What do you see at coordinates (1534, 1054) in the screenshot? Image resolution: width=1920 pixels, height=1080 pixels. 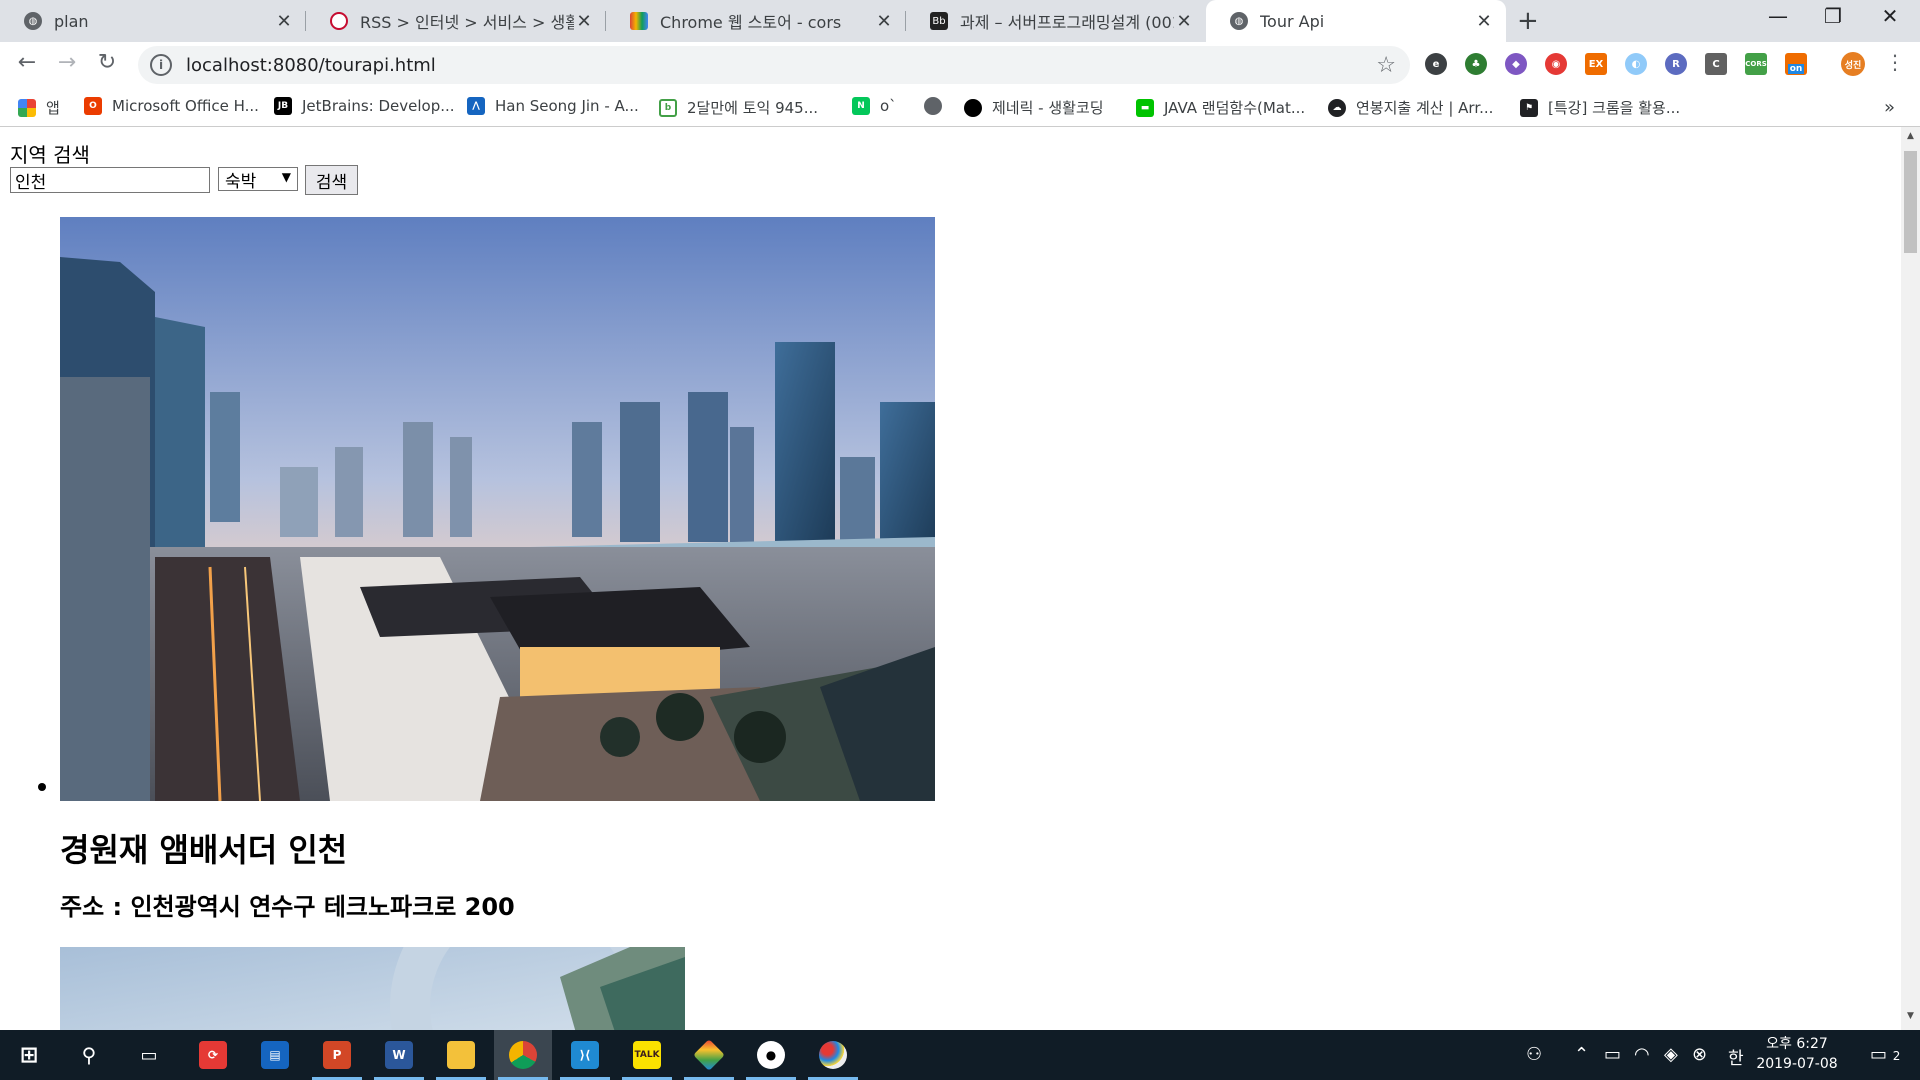 I see `people-icon: ⚇` at bounding box center [1534, 1054].